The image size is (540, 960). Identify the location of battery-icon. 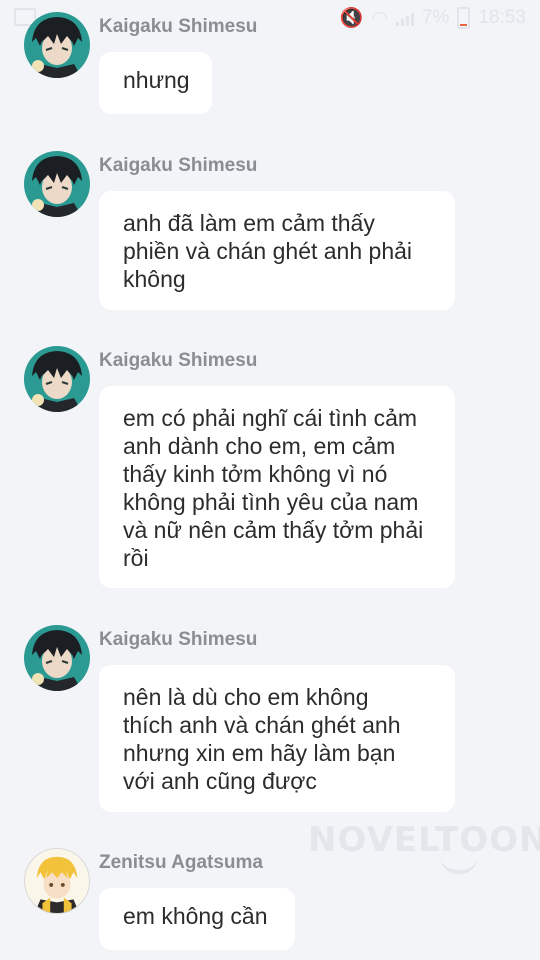
(464, 18).